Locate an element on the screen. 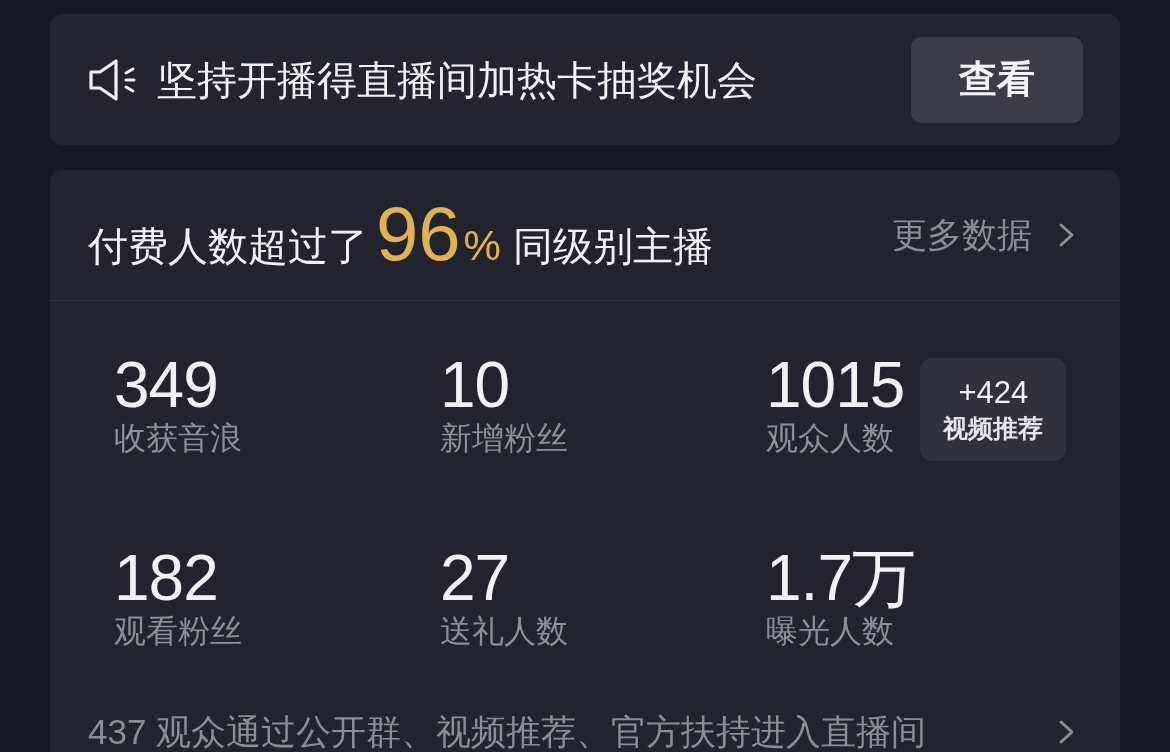 Image resolution: width=1170 pixels, height=752 pixels. summary-headline: 付费人数超过了 96% 同级别主播 is located at coordinates (400, 235).